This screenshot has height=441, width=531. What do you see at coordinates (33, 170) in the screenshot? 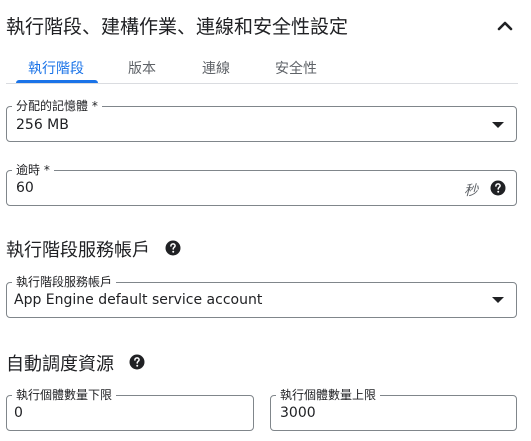
I see `timeout-label: 逾時 *` at bounding box center [33, 170].